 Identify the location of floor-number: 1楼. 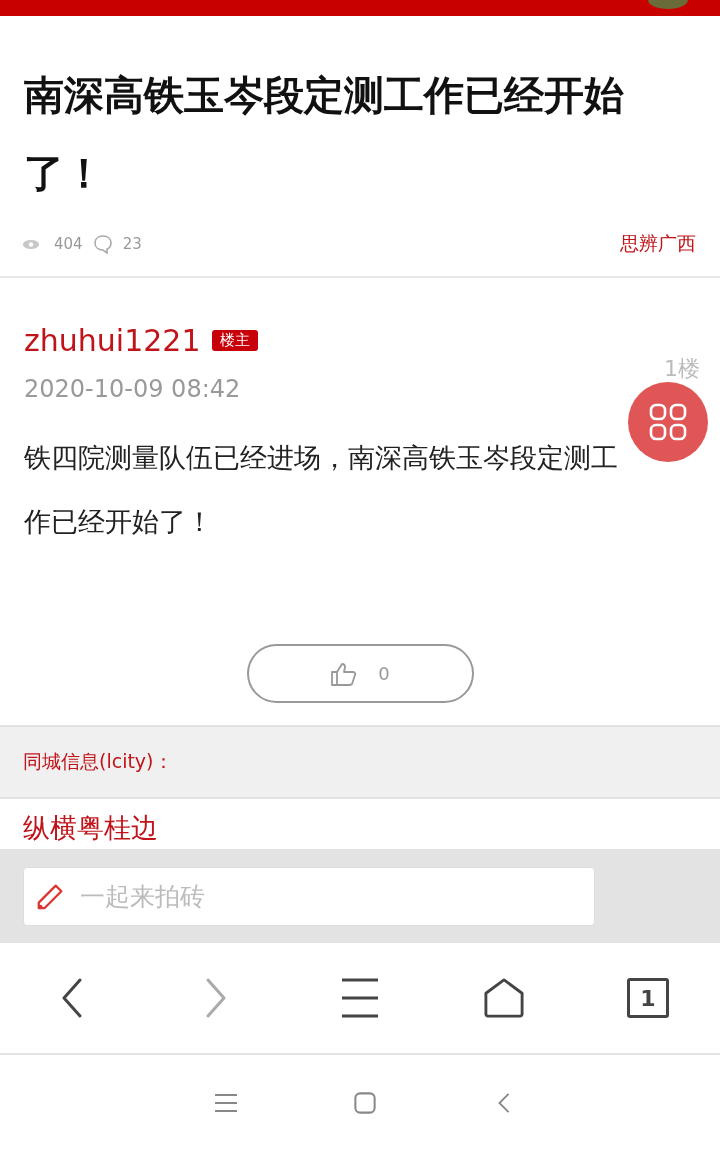
(682, 369).